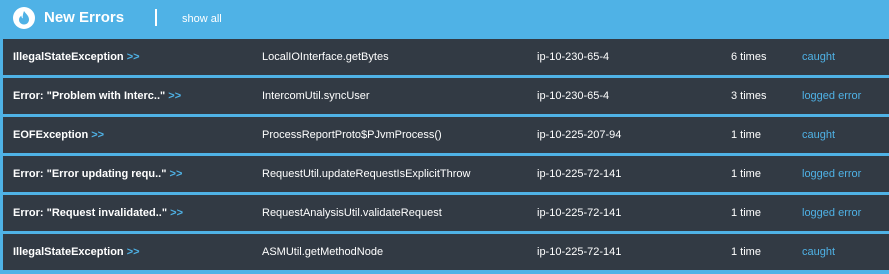  I want to click on error-name-cell: EOFException >>, so click(135, 135).